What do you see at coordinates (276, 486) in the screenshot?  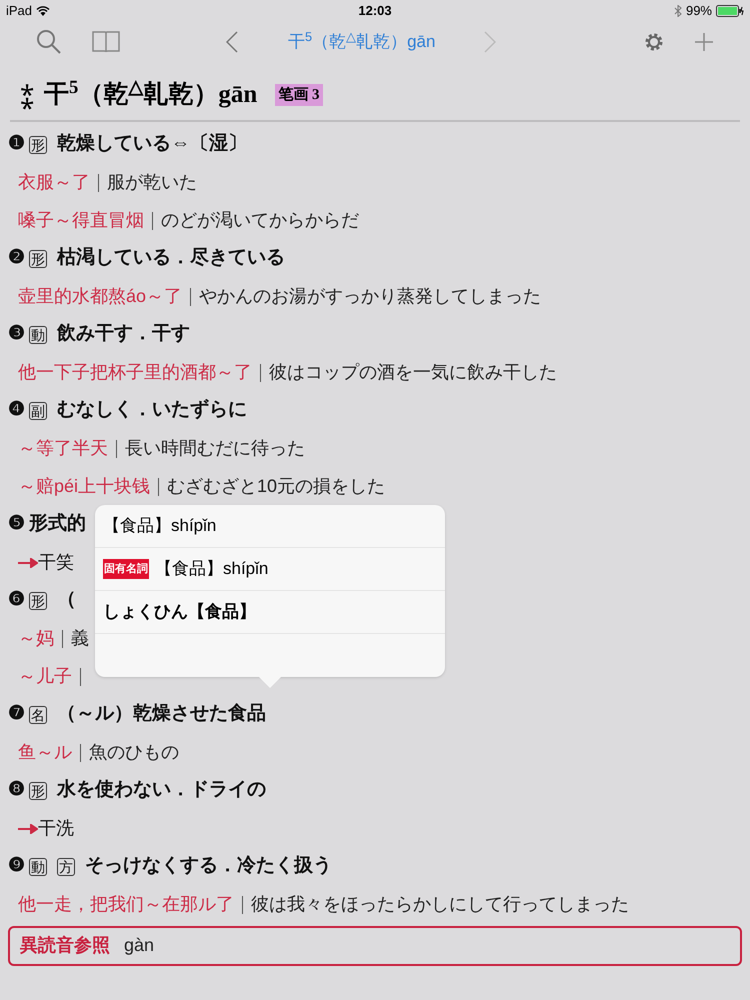 I see `example-translation: むざむざと10元の損をした` at bounding box center [276, 486].